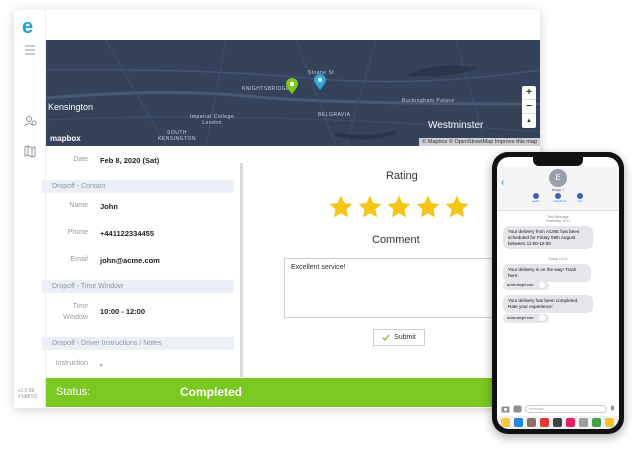 The width and height of the screenshot is (640, 450). What do you see at coordinates (505, 409) in the screenshot?
I see `camera-icon` at bounding box center [505, 409].